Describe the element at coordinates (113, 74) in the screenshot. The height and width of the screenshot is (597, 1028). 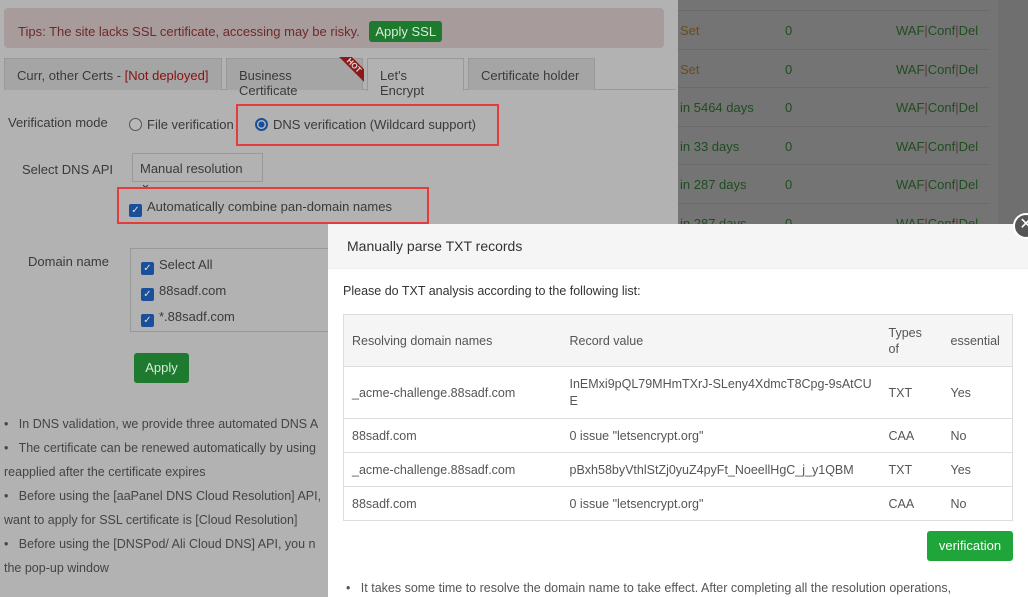
I see `tab-current-certs: Curr, other Certs - [Not deployed]` at that location.